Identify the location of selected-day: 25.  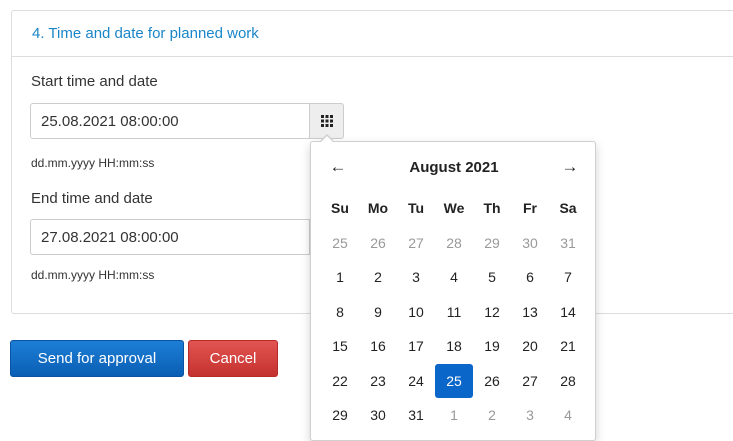
(454, 380).